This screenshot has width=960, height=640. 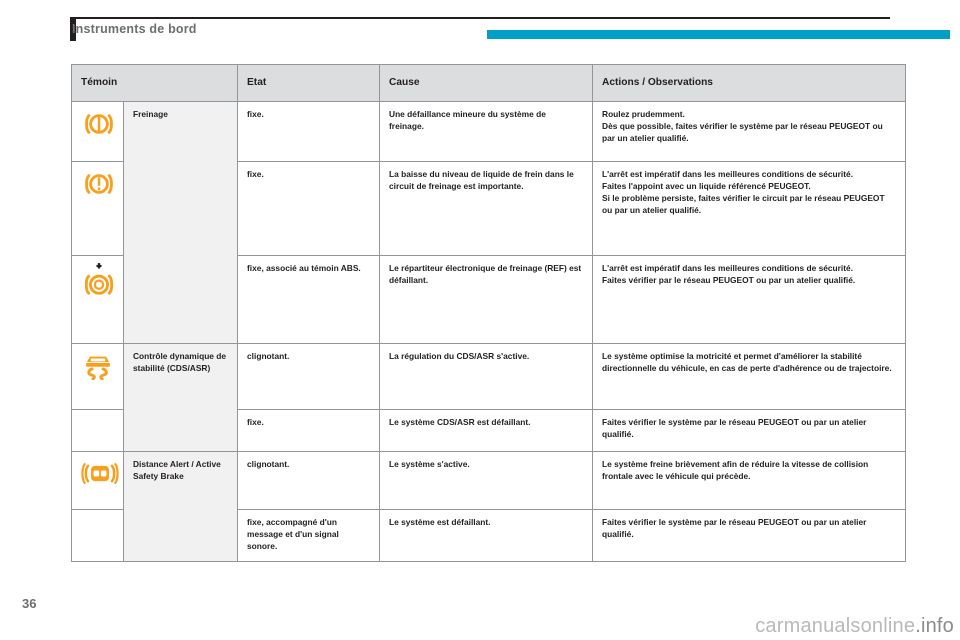 I want to click on table-header: Témoin Etat Cause Actions / Observations, so click(x=488, y=83).